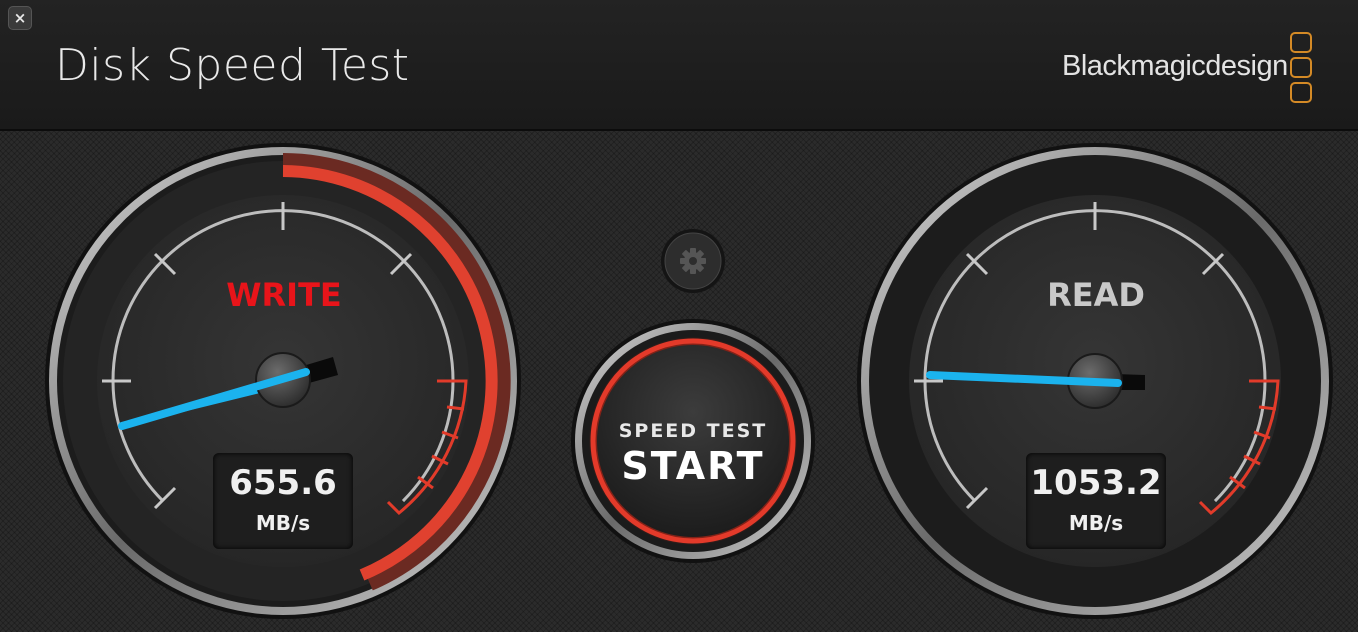 This screenshot has width=1358, height=632. I want to click on settings-button, so click(693, 261).